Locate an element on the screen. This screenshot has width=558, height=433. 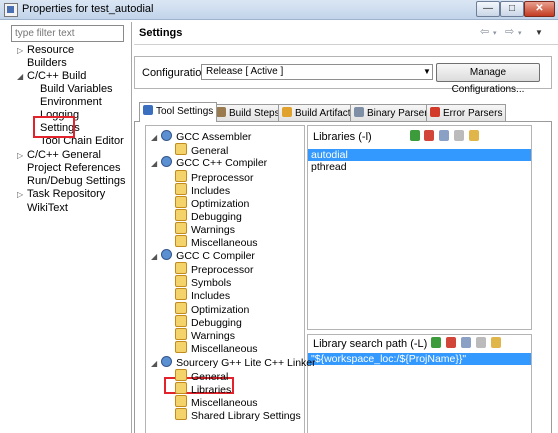
binary-parsers-icon is located at coordinates (359, 112).